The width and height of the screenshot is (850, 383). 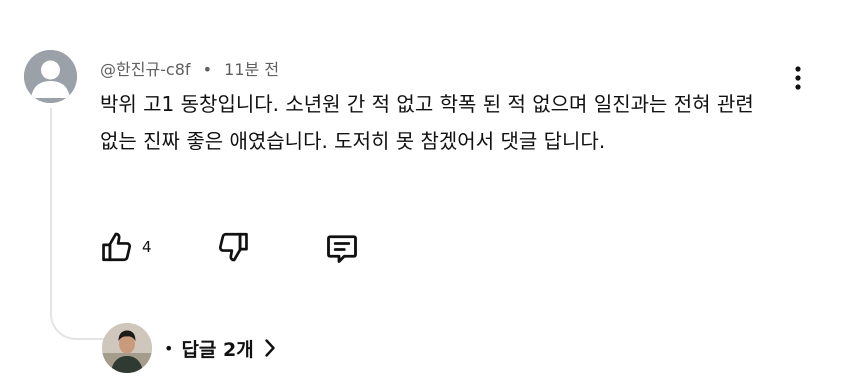 I want to click on view-replies-button: • 답글 2개, so click(x=189, y=348).